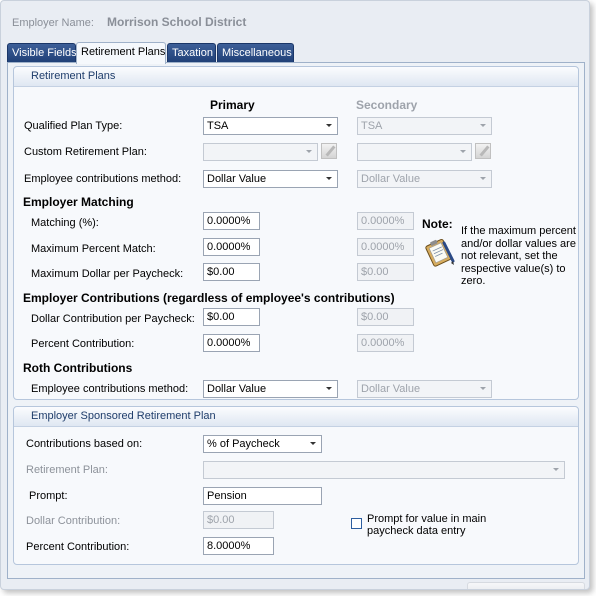  What do you see at coordinates (237, 389) in the screenshot?
I see `roth-method-primary-value: Dollar Value` at bounding box center [237, 389].